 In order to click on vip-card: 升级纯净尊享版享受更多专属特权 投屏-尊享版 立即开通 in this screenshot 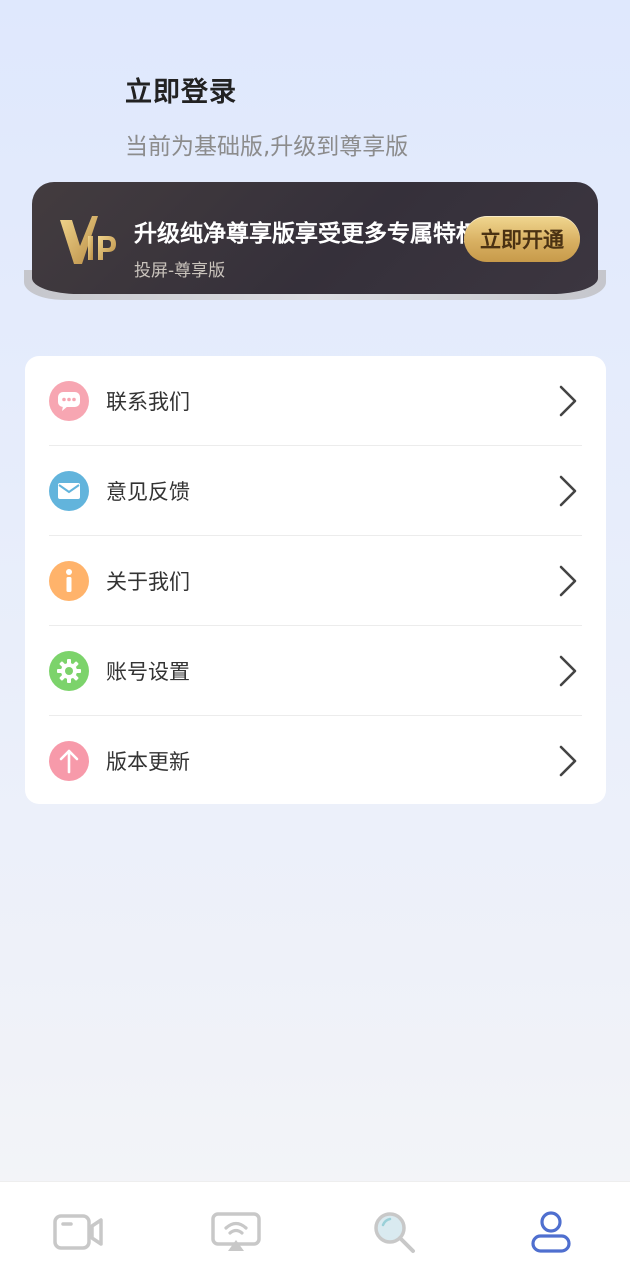, I will do `click(315, 238)`.